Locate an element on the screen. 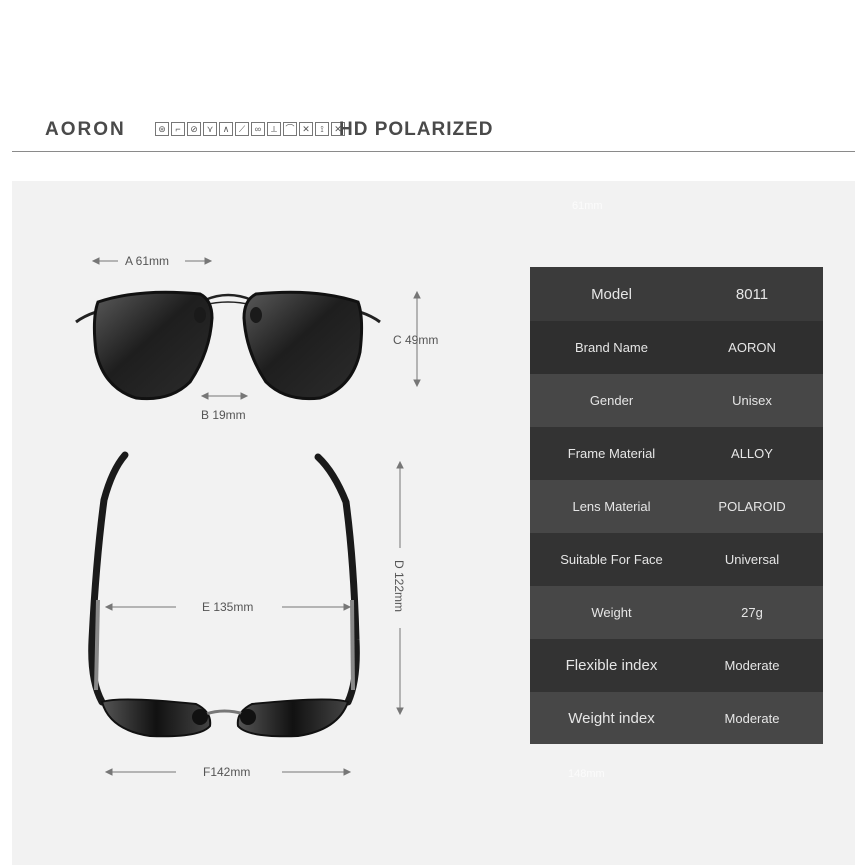 This screenshot has height=865, width=860. spec-value: ALLOY is located at coordinates (752, 453).